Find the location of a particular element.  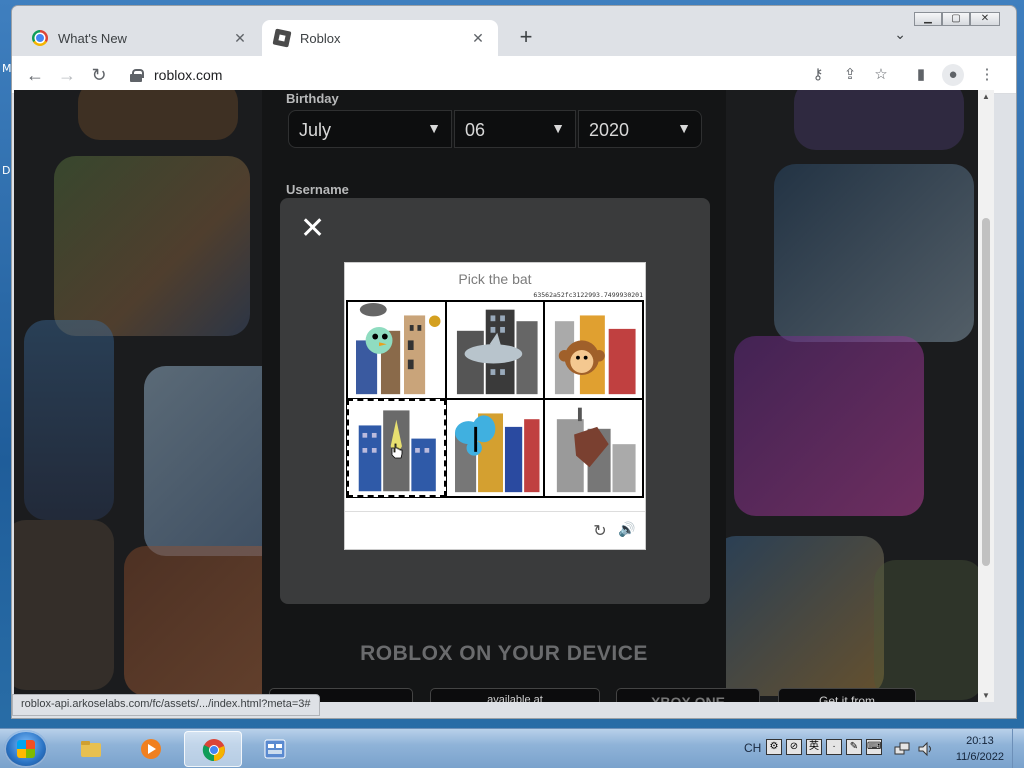

tab-roblox: Roblox ✕ is located at coordinates (380, 38).